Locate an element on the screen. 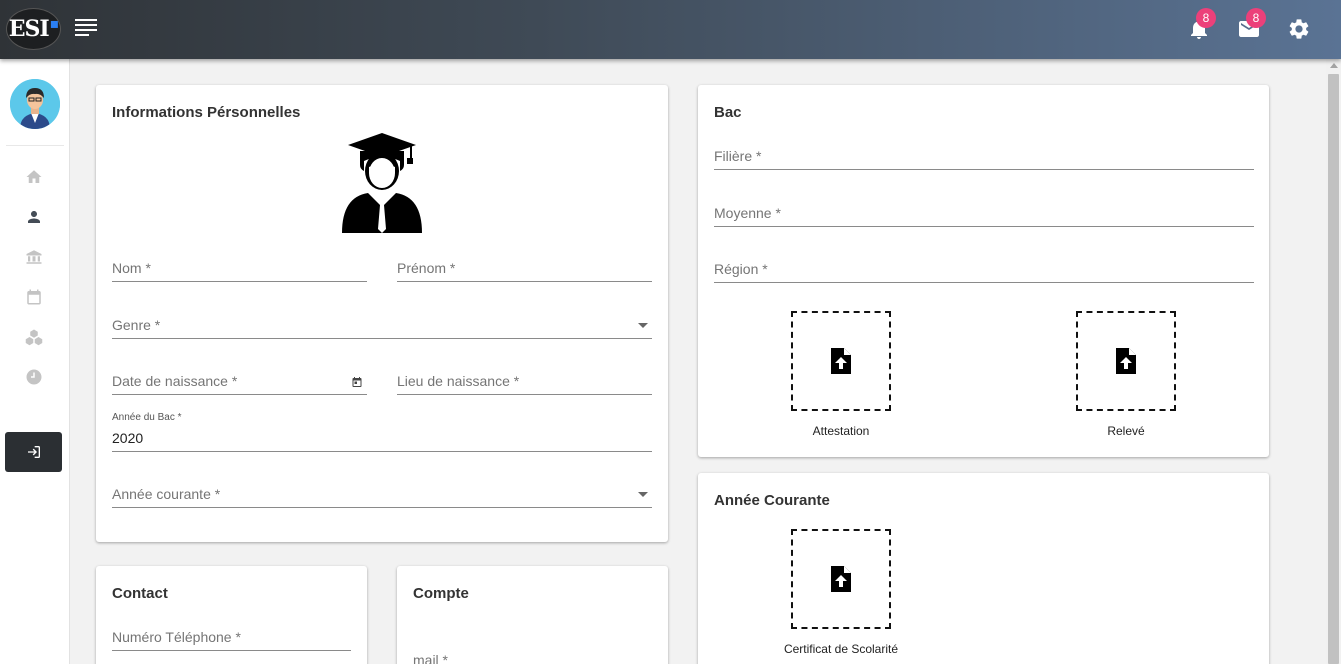  lieu-naissance-label: Lieu de naissance * is located at coordinates (458, 381).